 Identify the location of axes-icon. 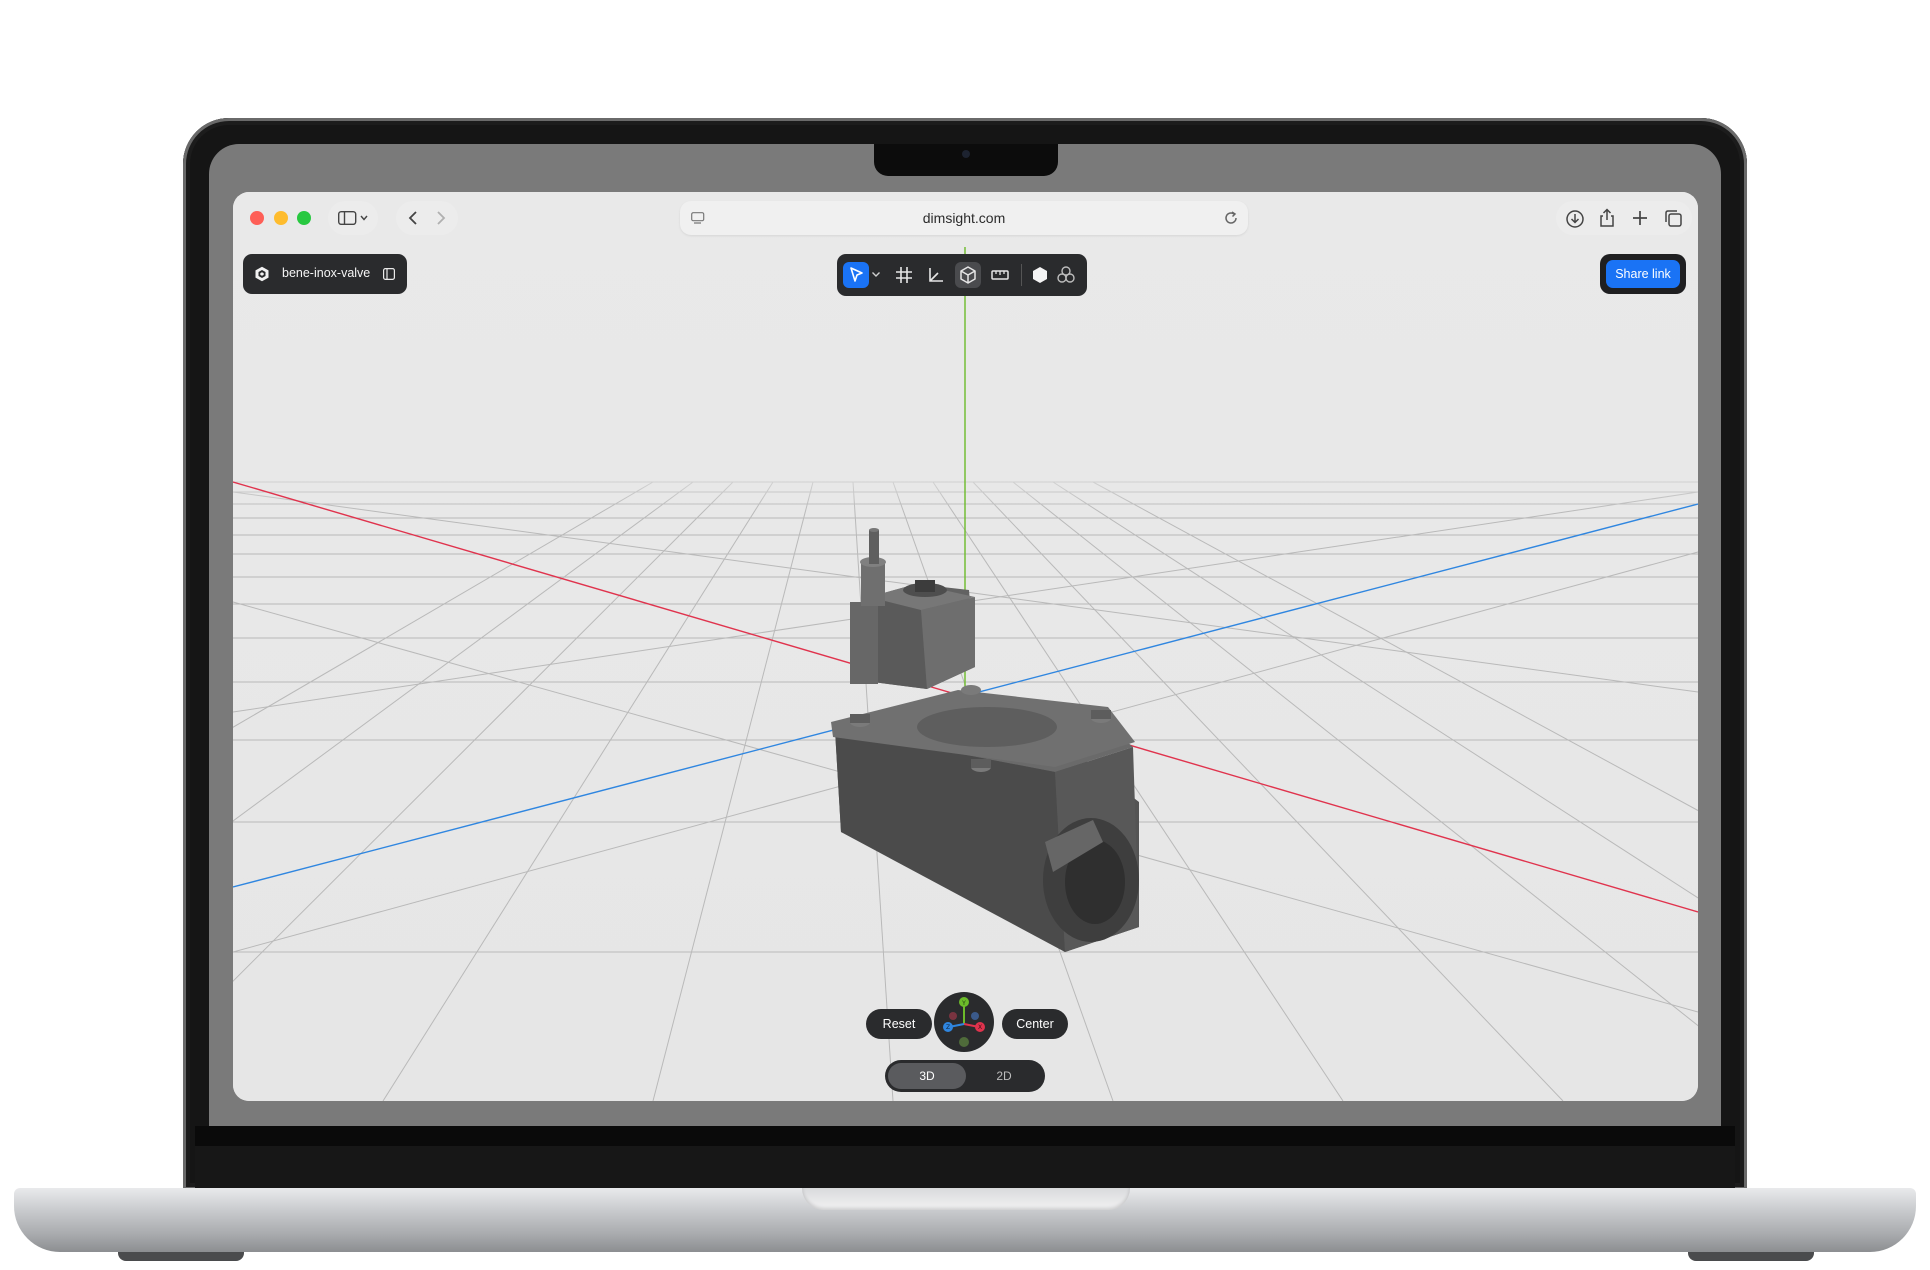
(936, 275).